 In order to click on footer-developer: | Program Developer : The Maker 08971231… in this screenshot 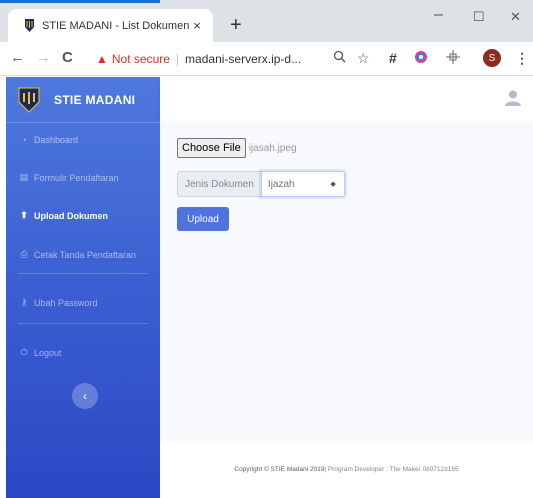, I will do `click(391, 469)`.